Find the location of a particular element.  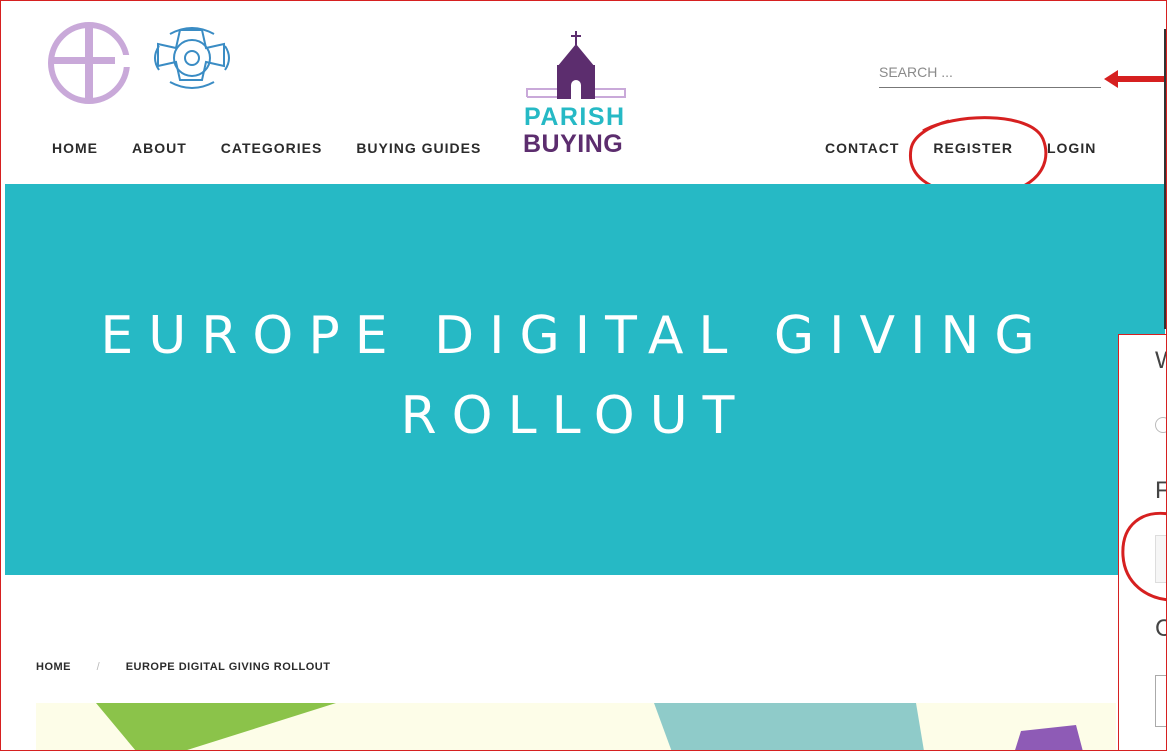

popup-label-3: C is located at coordinates (1160, 629).